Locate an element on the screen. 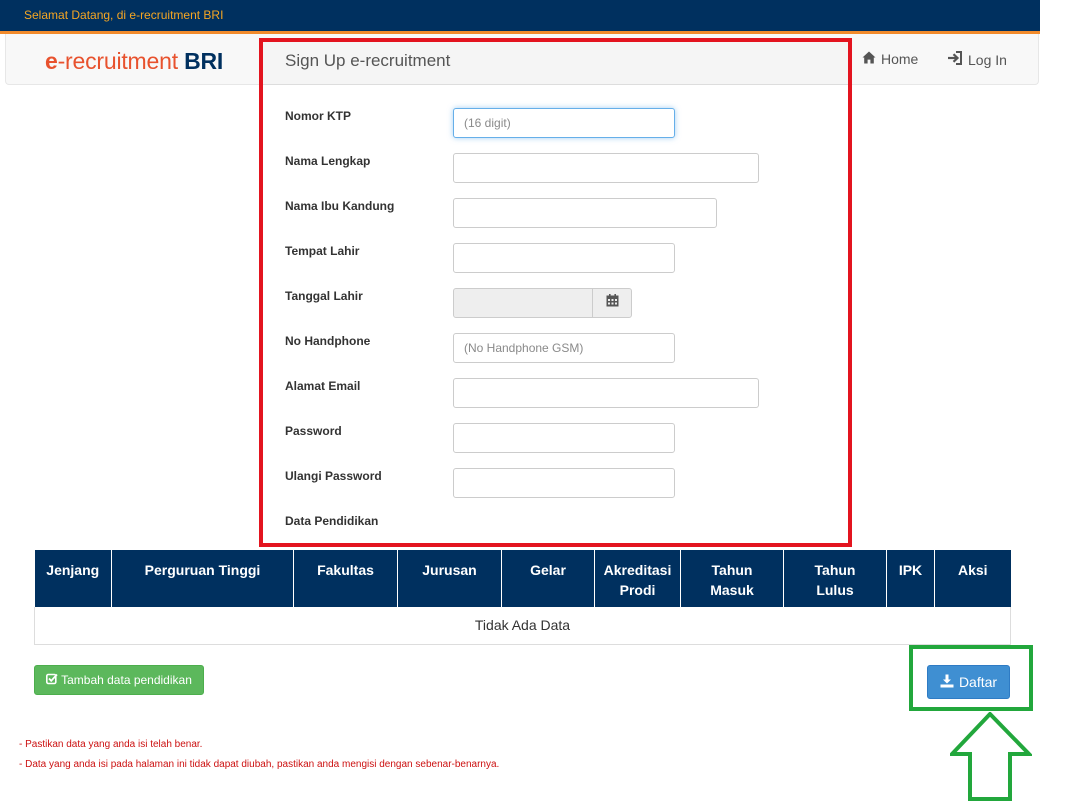 This screenshot has height=811, width=1073. logo-middle: -recruitment is located at coordinates (121, 61).